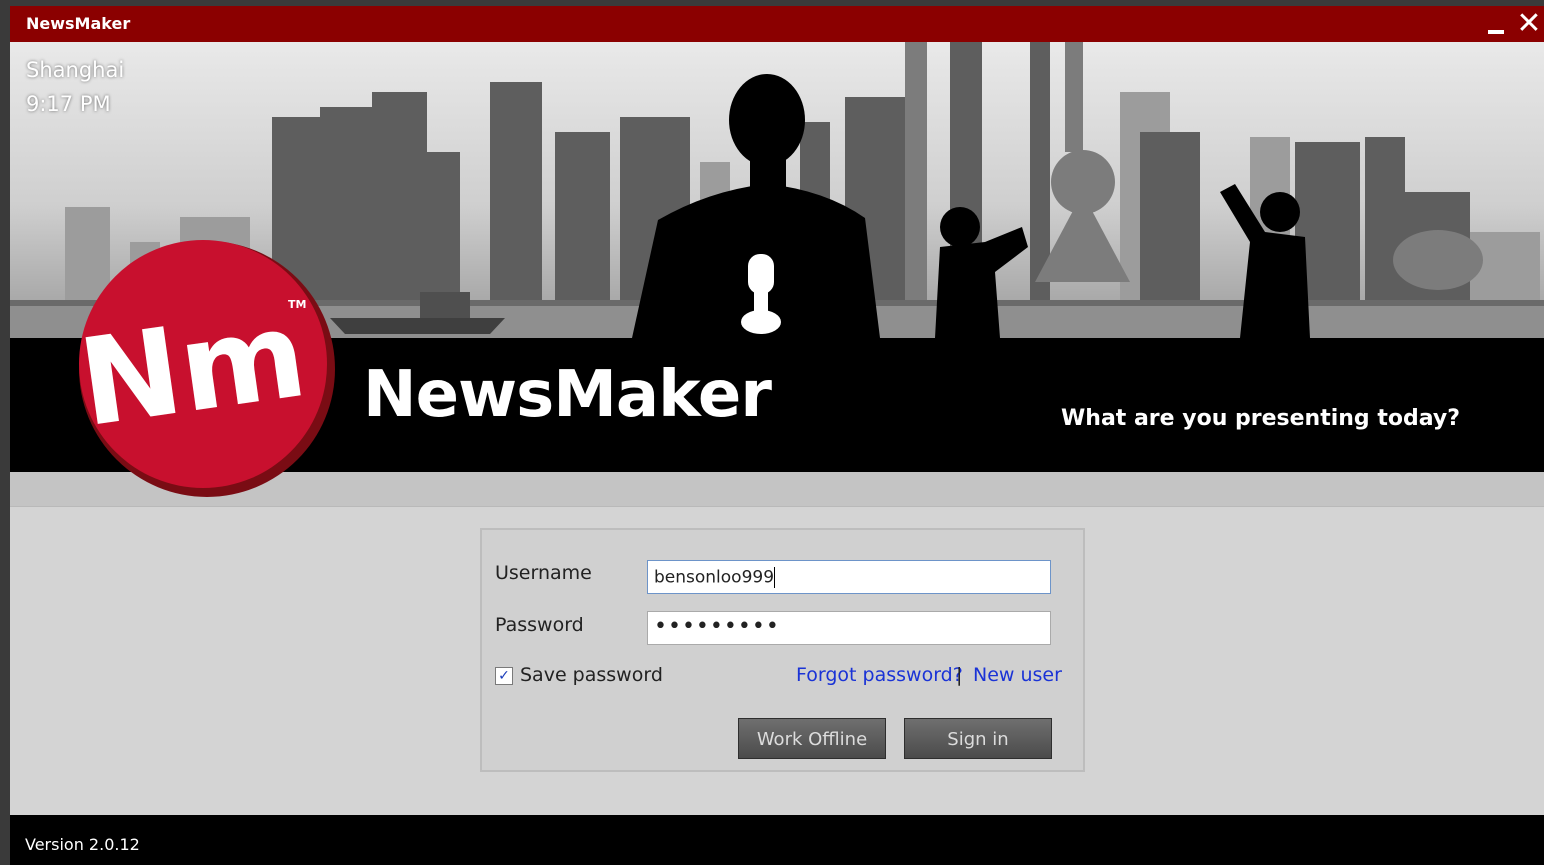 Image resolution: width=1544 pixels, height=865 pixels. I want to click on password-input: •••••••••, so click(849, 628).